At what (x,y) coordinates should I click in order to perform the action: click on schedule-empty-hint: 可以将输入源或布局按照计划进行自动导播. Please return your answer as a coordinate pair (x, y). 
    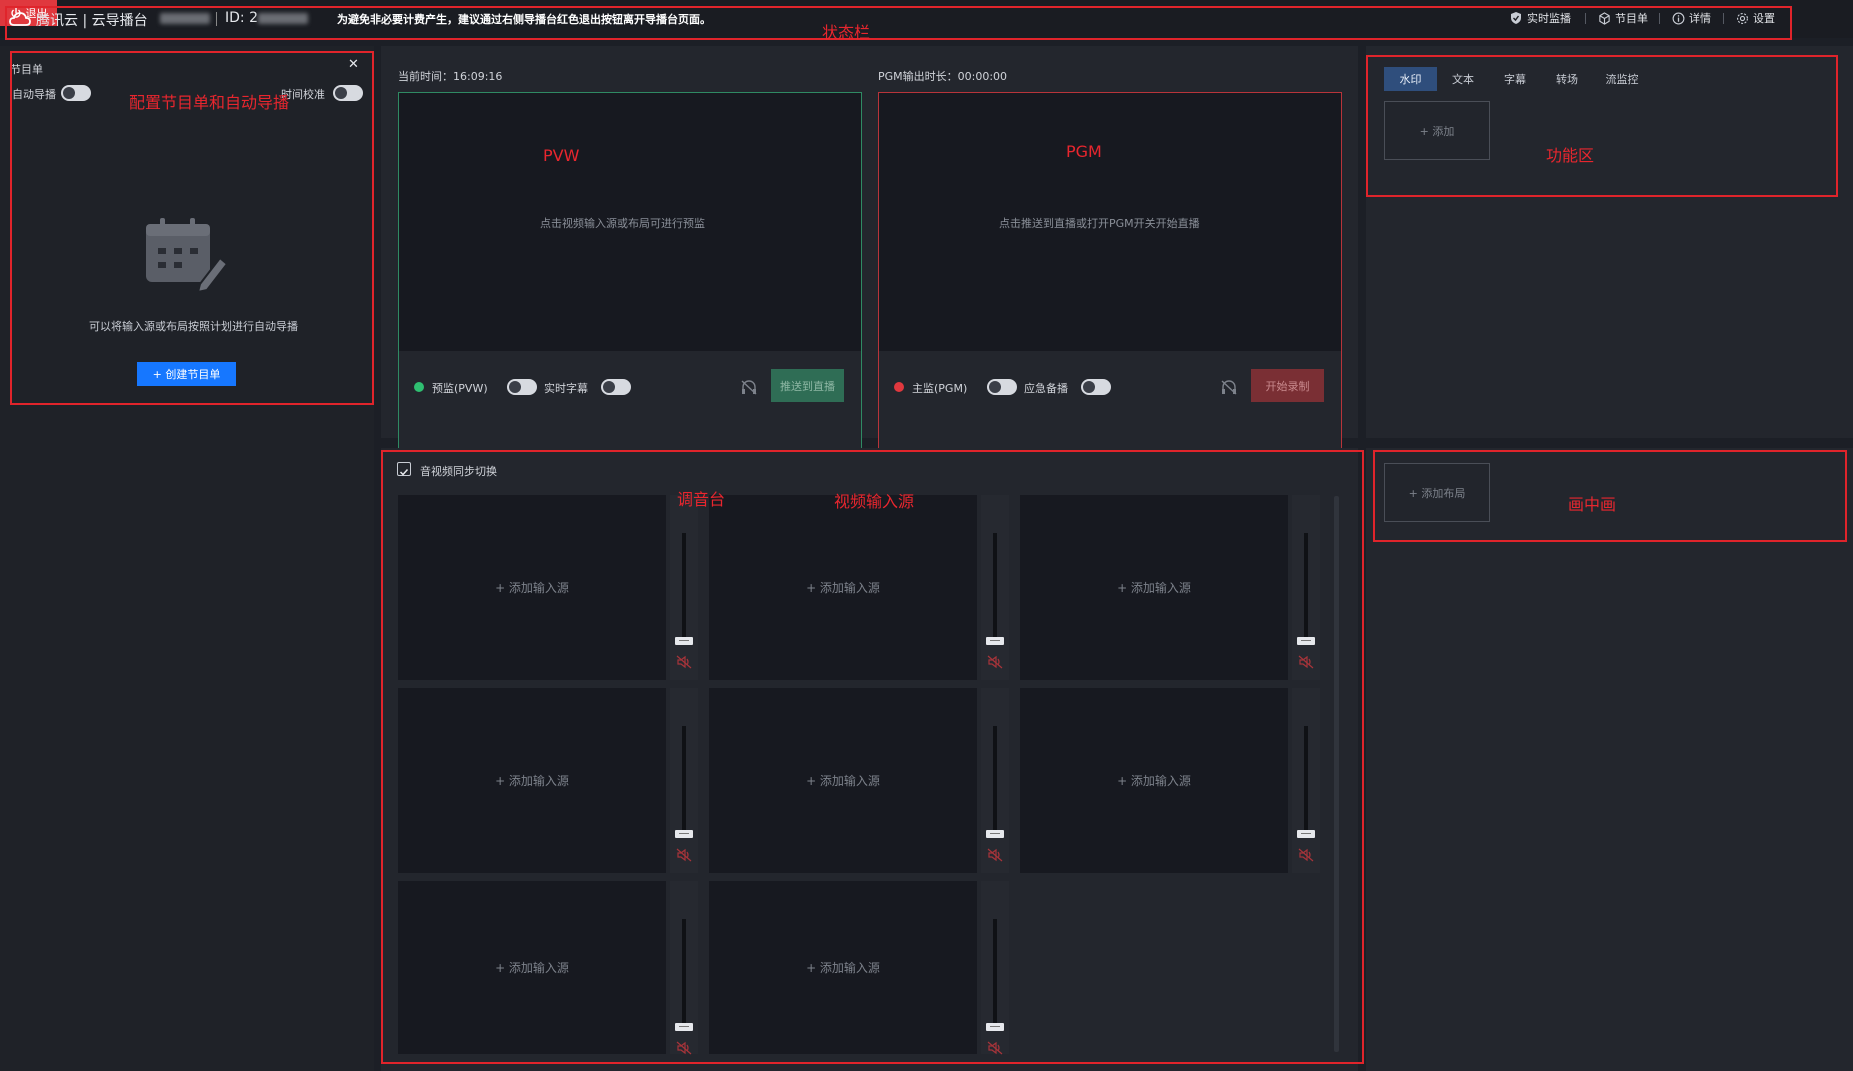
    Looking at the image, I should click on (193, 326).